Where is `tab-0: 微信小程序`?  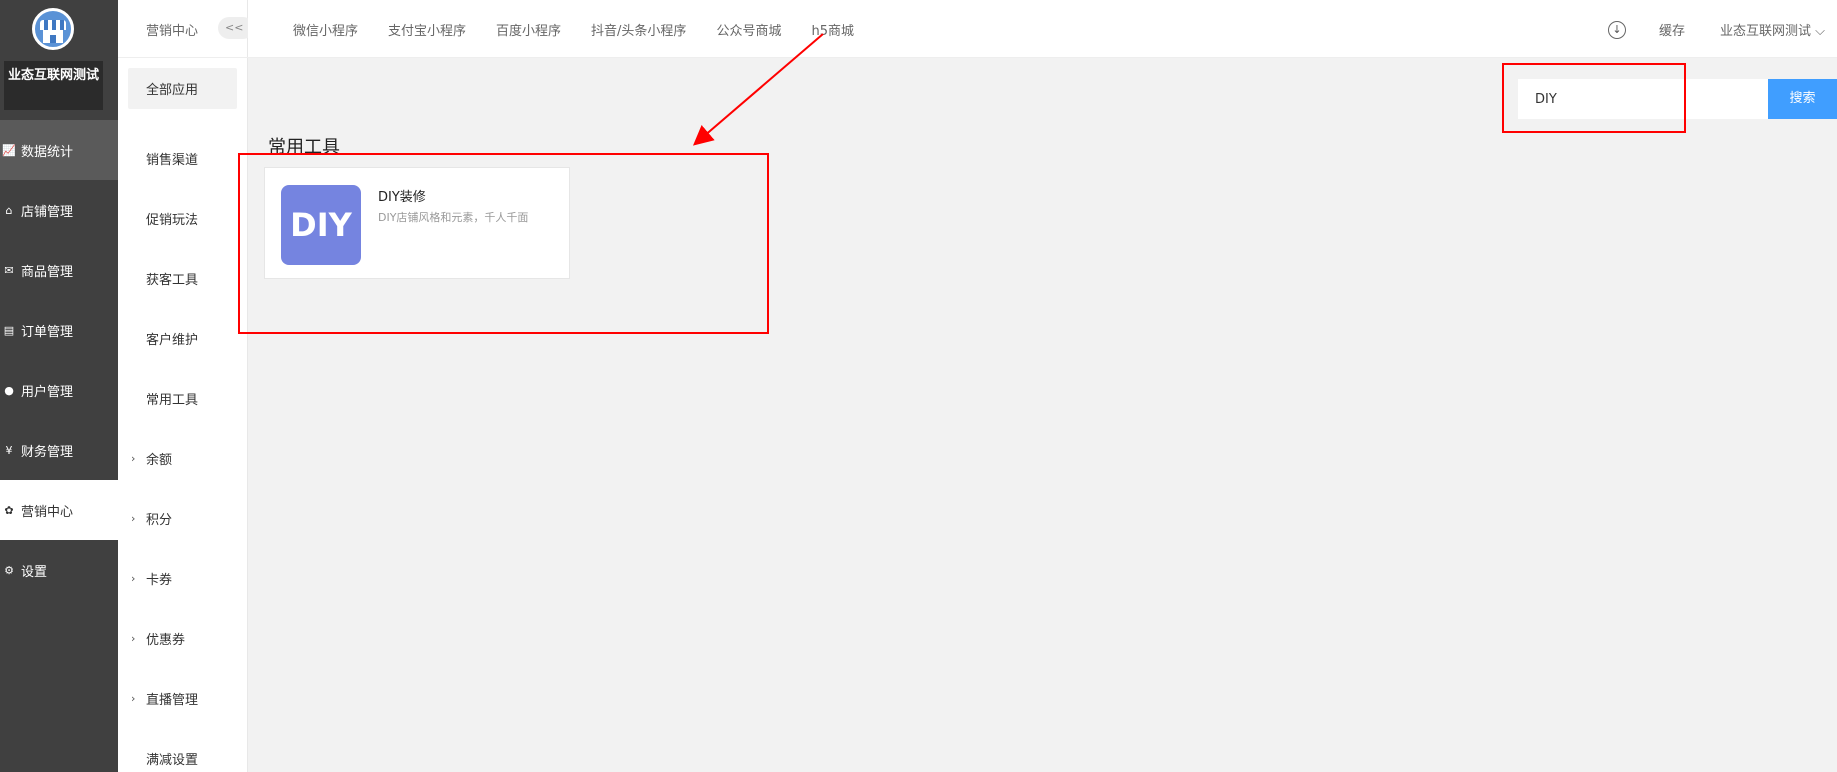
tab-0: 微信小程序 is located at coordinates (325, 29).